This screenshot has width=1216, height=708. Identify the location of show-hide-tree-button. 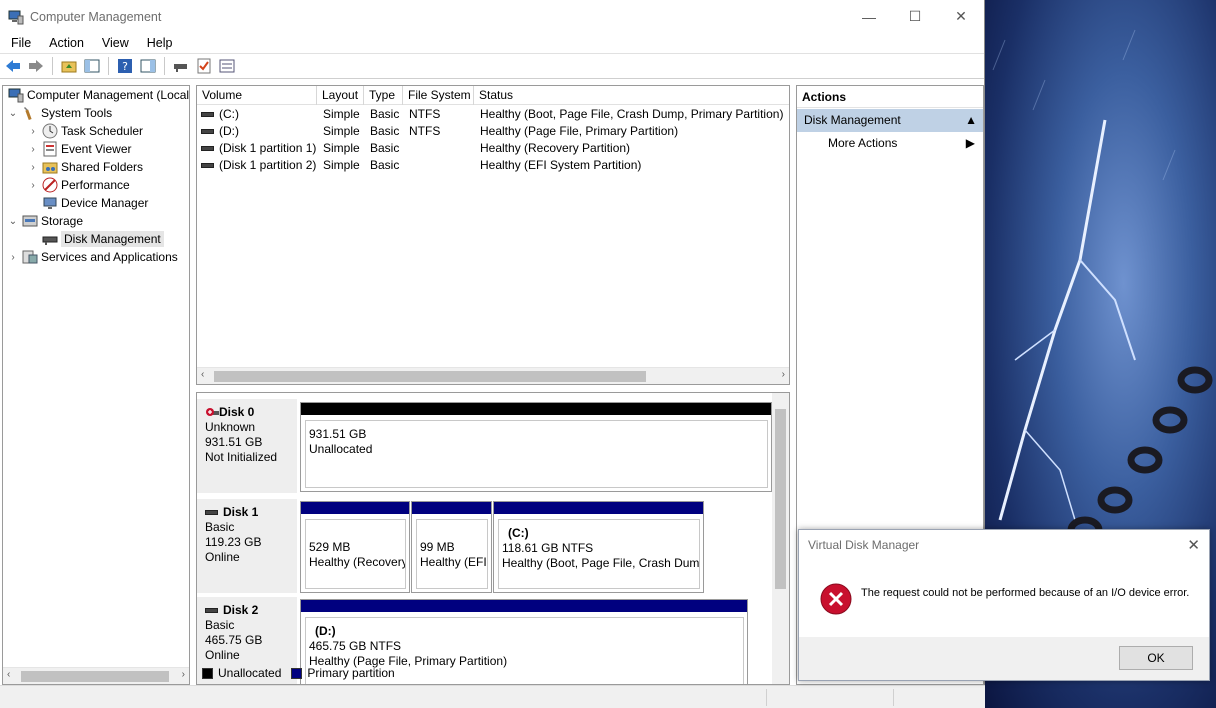
(92, 66).